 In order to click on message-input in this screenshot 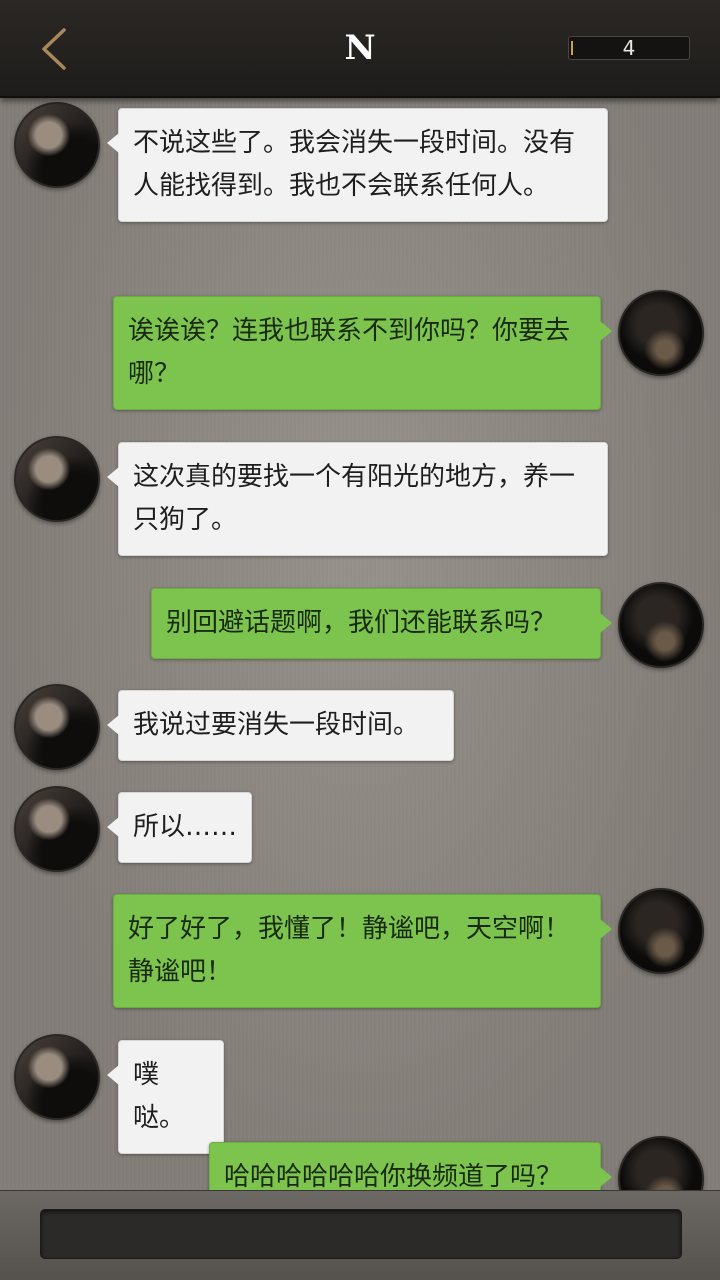, I will do `click(361, 1234)`.